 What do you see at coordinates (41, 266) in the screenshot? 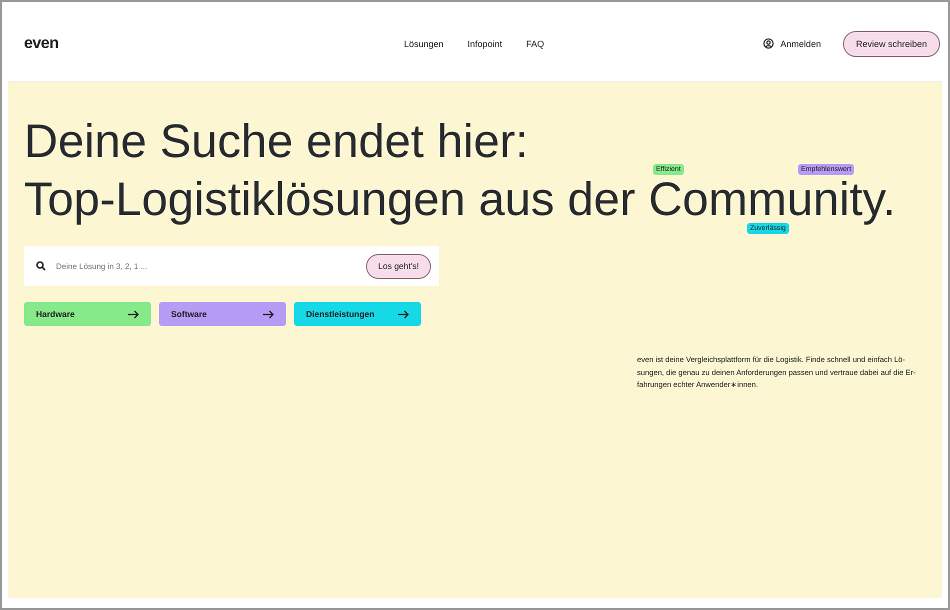
I see `search-icon` at bounding box center [41, 266].